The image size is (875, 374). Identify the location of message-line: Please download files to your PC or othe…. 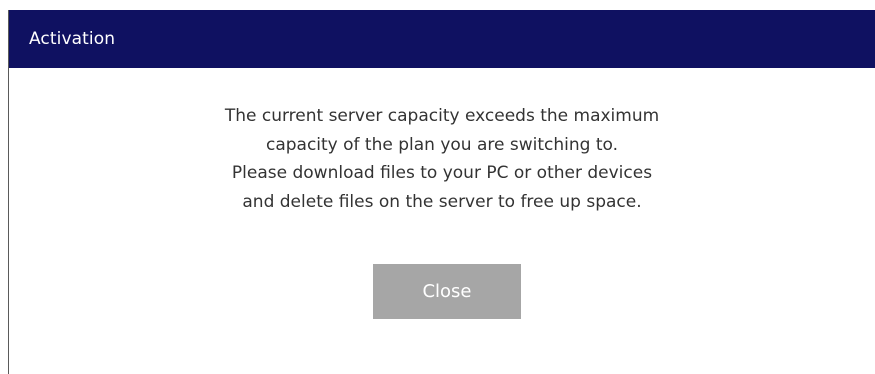
(442, 173).